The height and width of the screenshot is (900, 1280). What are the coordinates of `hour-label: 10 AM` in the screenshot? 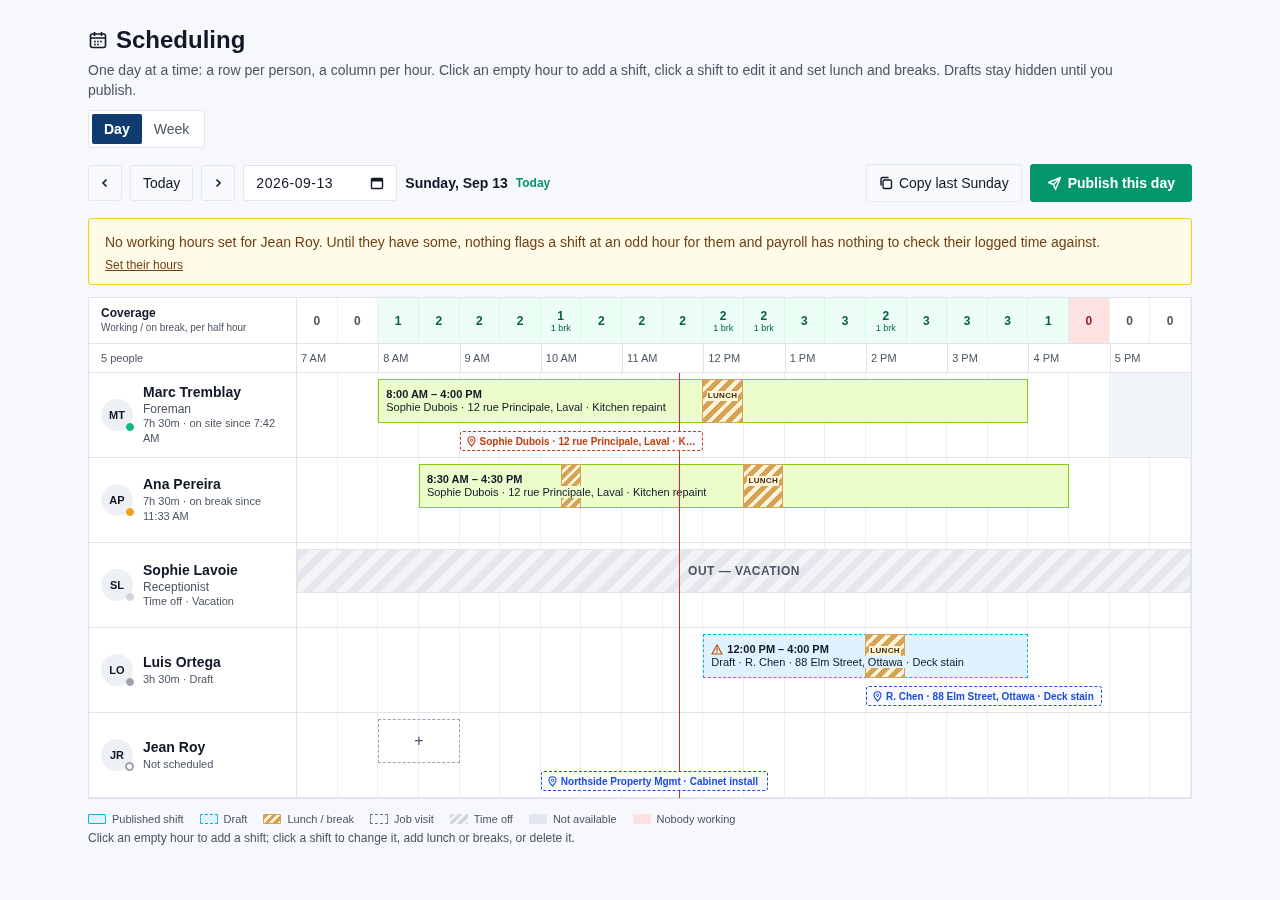 It's located at (581, 358).